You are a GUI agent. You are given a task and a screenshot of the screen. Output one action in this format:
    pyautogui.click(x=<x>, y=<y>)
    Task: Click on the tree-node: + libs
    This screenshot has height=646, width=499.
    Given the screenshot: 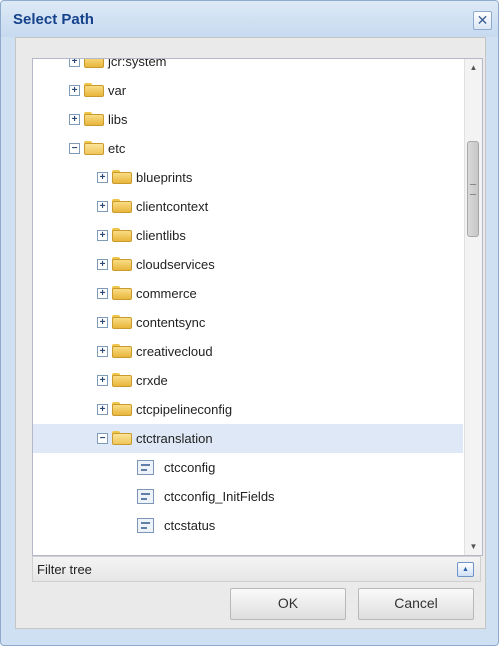 What is the action you would take?
    pyautogui.click(x=248, y=119)
    